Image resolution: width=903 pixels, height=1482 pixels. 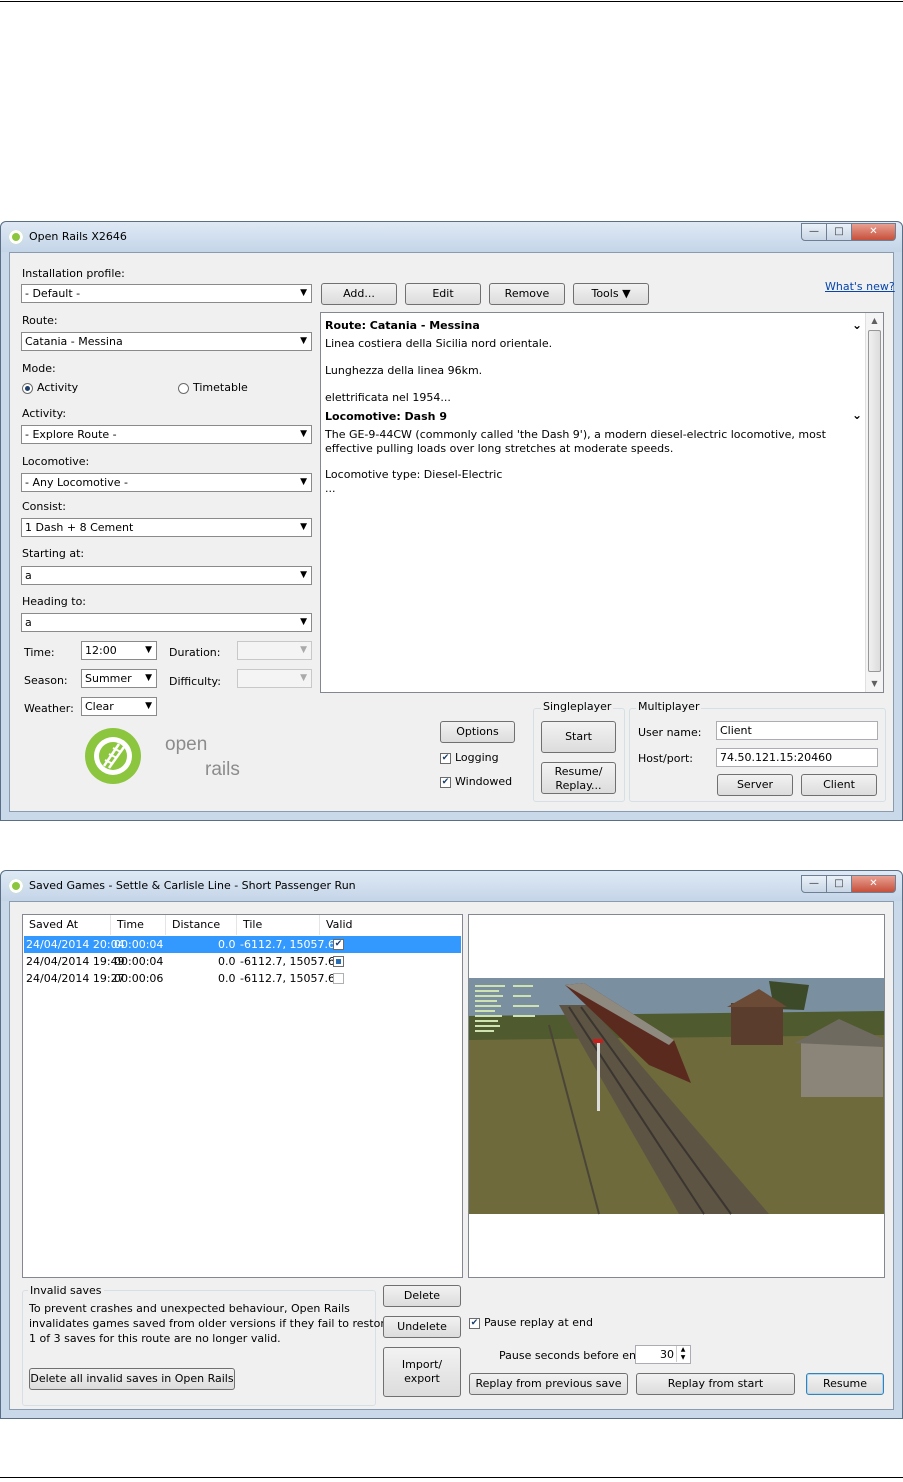 I want to click on installation-profile-select: - Default - ▼, so click(x=166, y=293).